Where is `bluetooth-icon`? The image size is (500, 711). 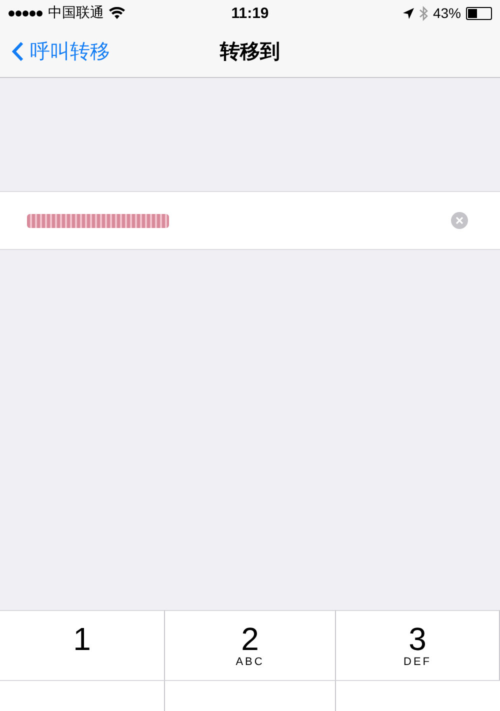 bluetooth-icon is located at coordinates (423, 13).